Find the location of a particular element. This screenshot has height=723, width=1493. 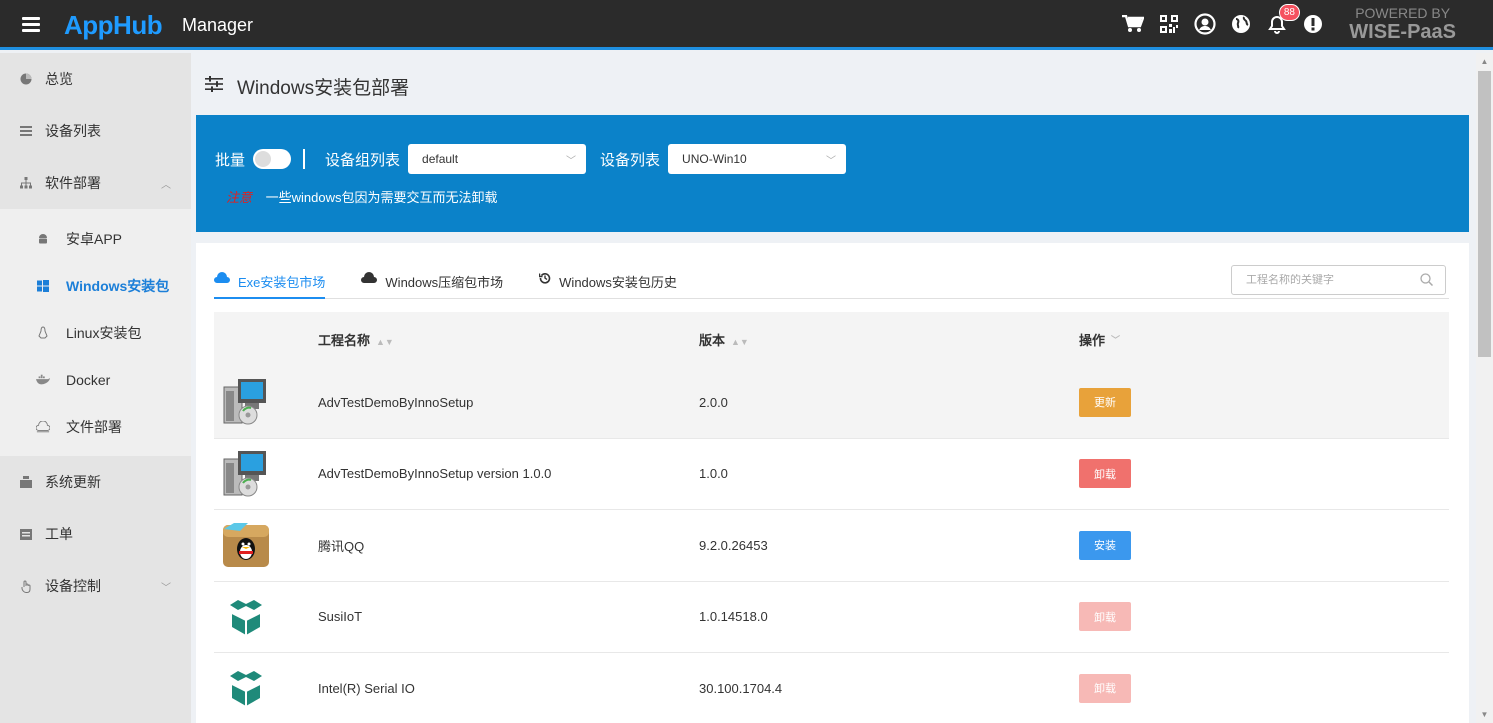

linux-icon is located at coordinates (43, 333).